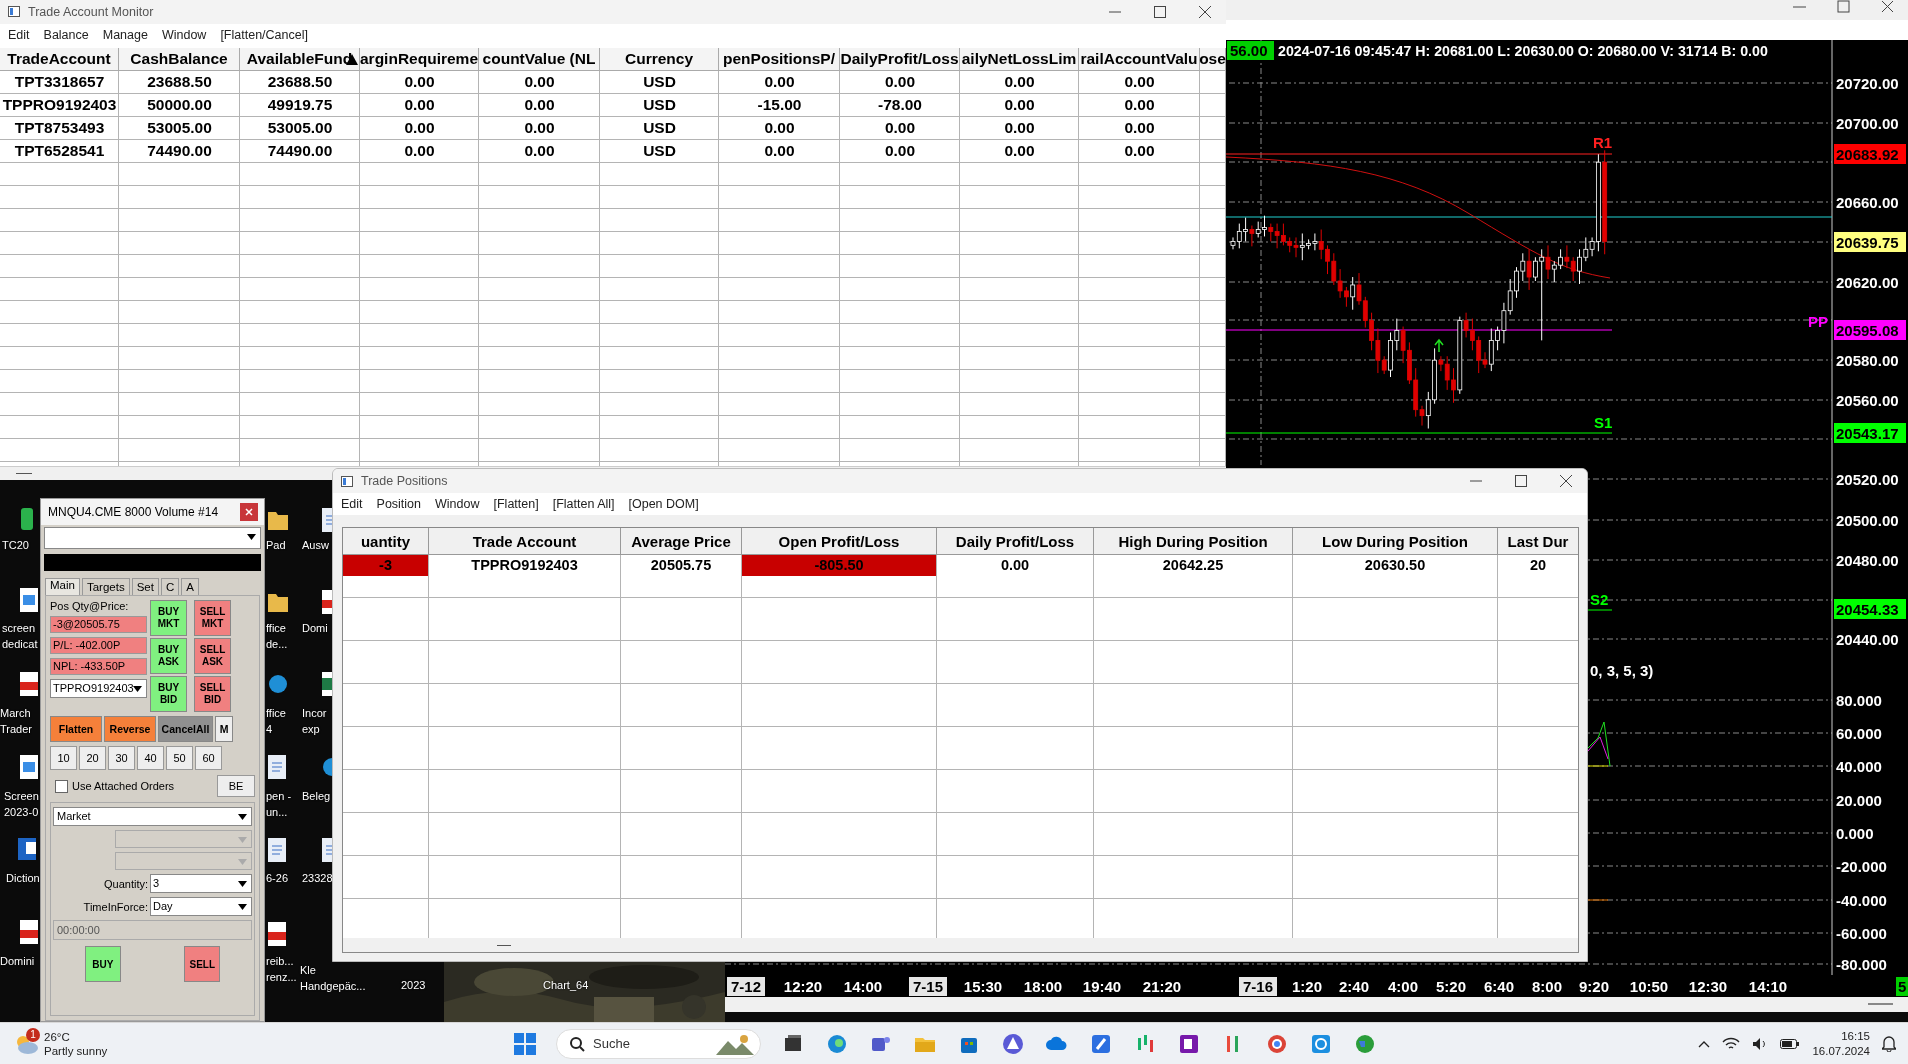  Describe the element at coordinates (92, 758) in the screenshot. I see `quantity-preset-button: 20` at that location.